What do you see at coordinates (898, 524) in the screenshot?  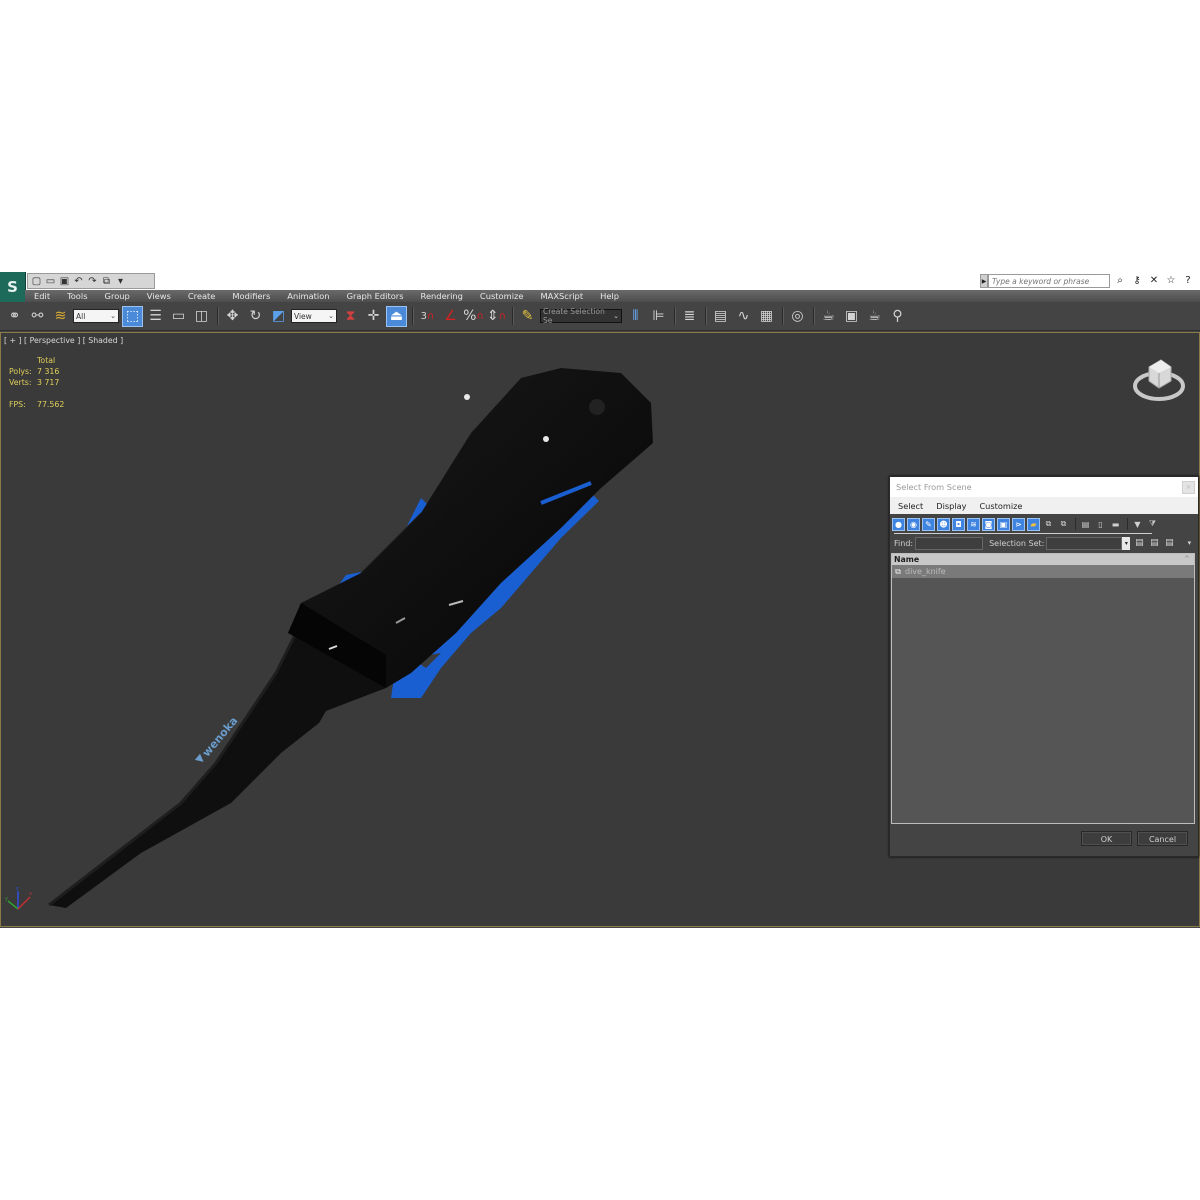 I see `display-geometry-icon: ●` at bounding box center [898, 524].